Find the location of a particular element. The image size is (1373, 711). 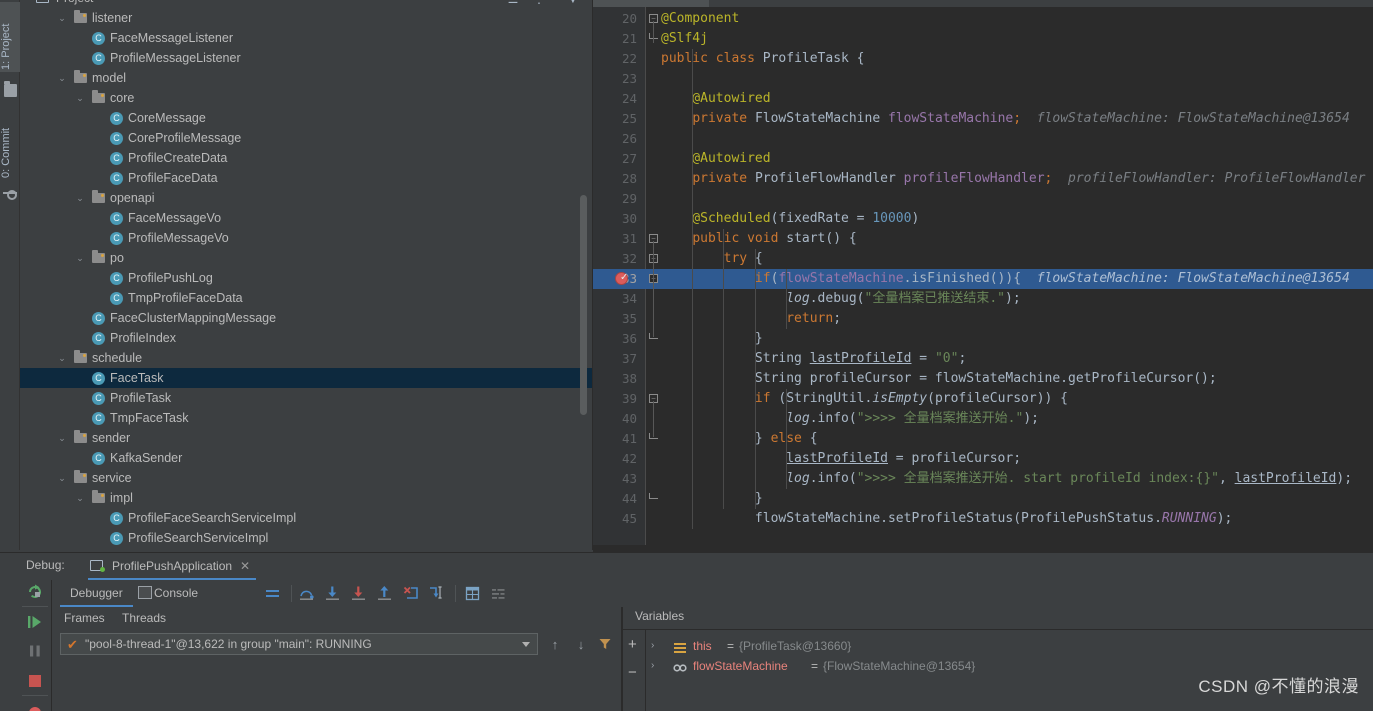

tree-node-faceclustermappingmessage: FaceClusterMappingMessage is located at coordinates (306, 318).